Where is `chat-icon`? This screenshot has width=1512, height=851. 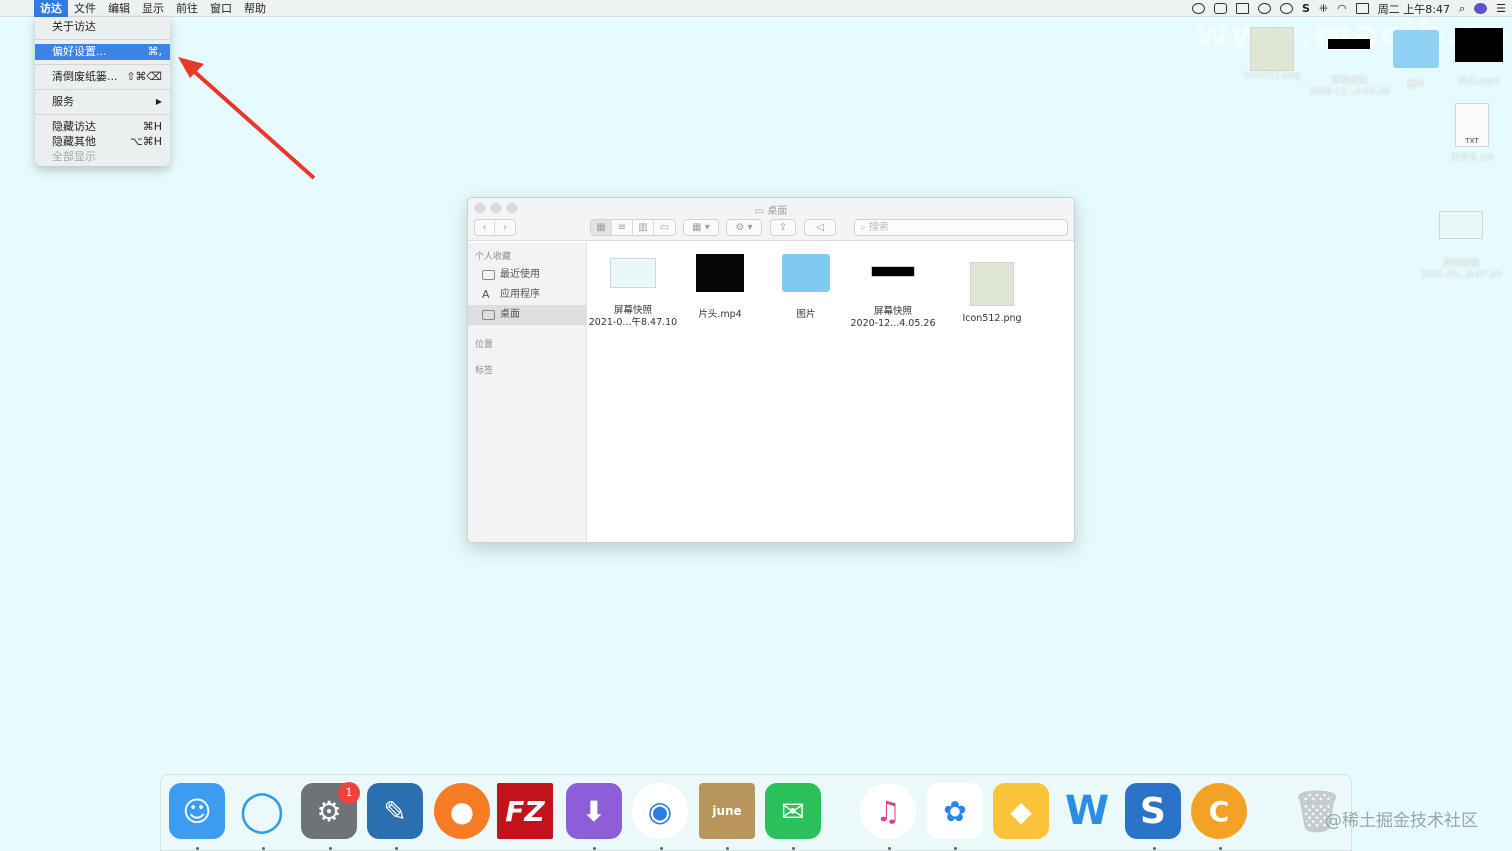
chat-icon is located at coordinates (1264, 8).